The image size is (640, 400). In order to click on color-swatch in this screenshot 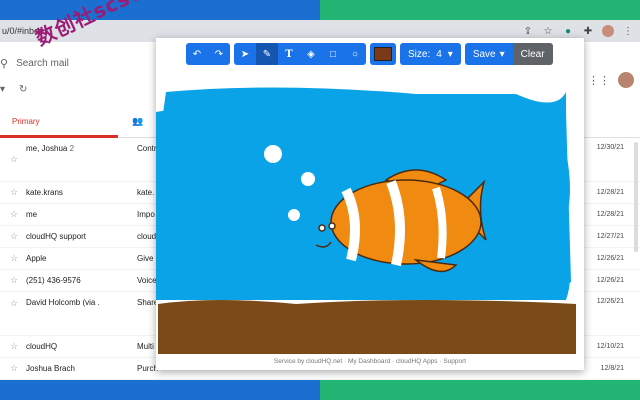, I will do `click(383, 54)`.